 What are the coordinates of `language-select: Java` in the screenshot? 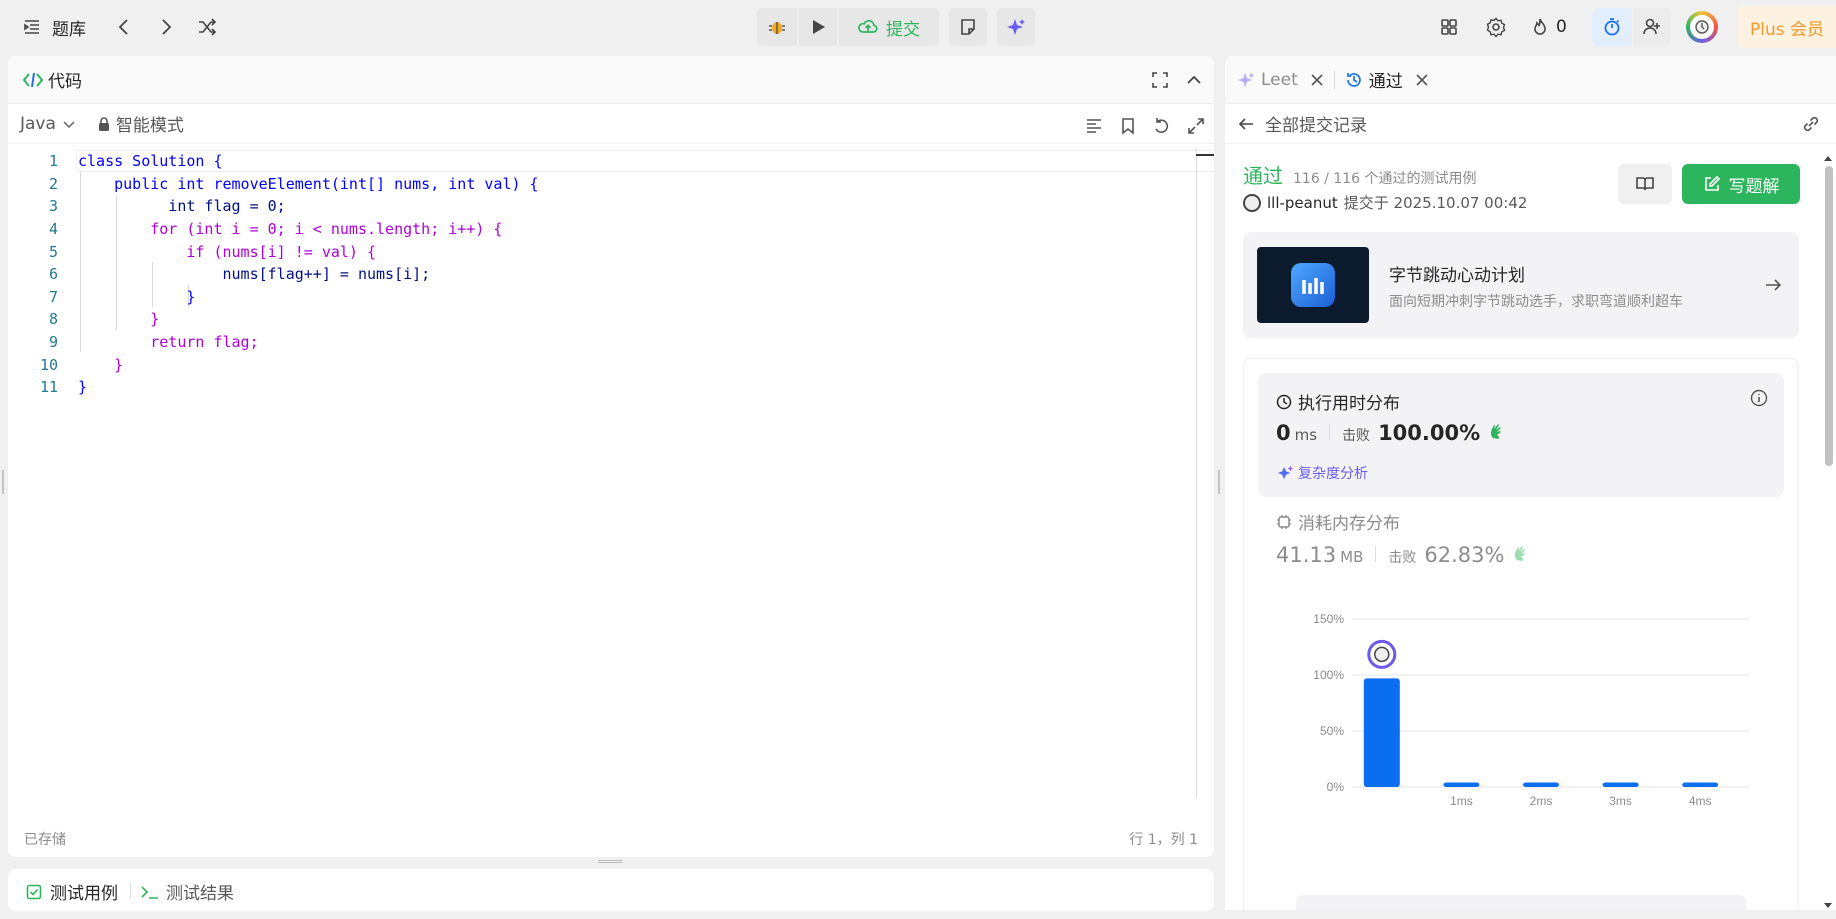 It's located at (48, 124).